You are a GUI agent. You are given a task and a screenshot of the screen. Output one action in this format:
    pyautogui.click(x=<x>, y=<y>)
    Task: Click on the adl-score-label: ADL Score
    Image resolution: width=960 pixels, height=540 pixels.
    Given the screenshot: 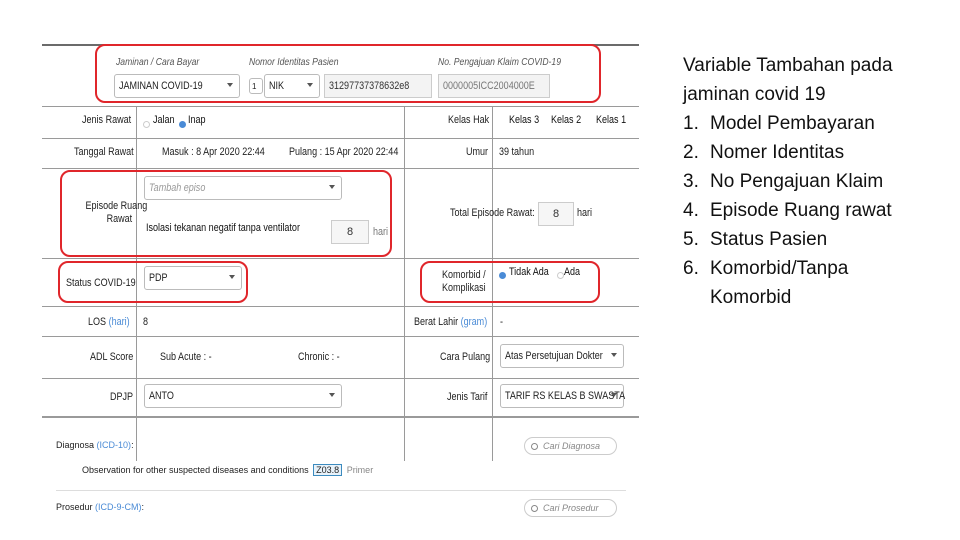 What is the action you would take?
    pyautogui.click(x=112, y=357)
    